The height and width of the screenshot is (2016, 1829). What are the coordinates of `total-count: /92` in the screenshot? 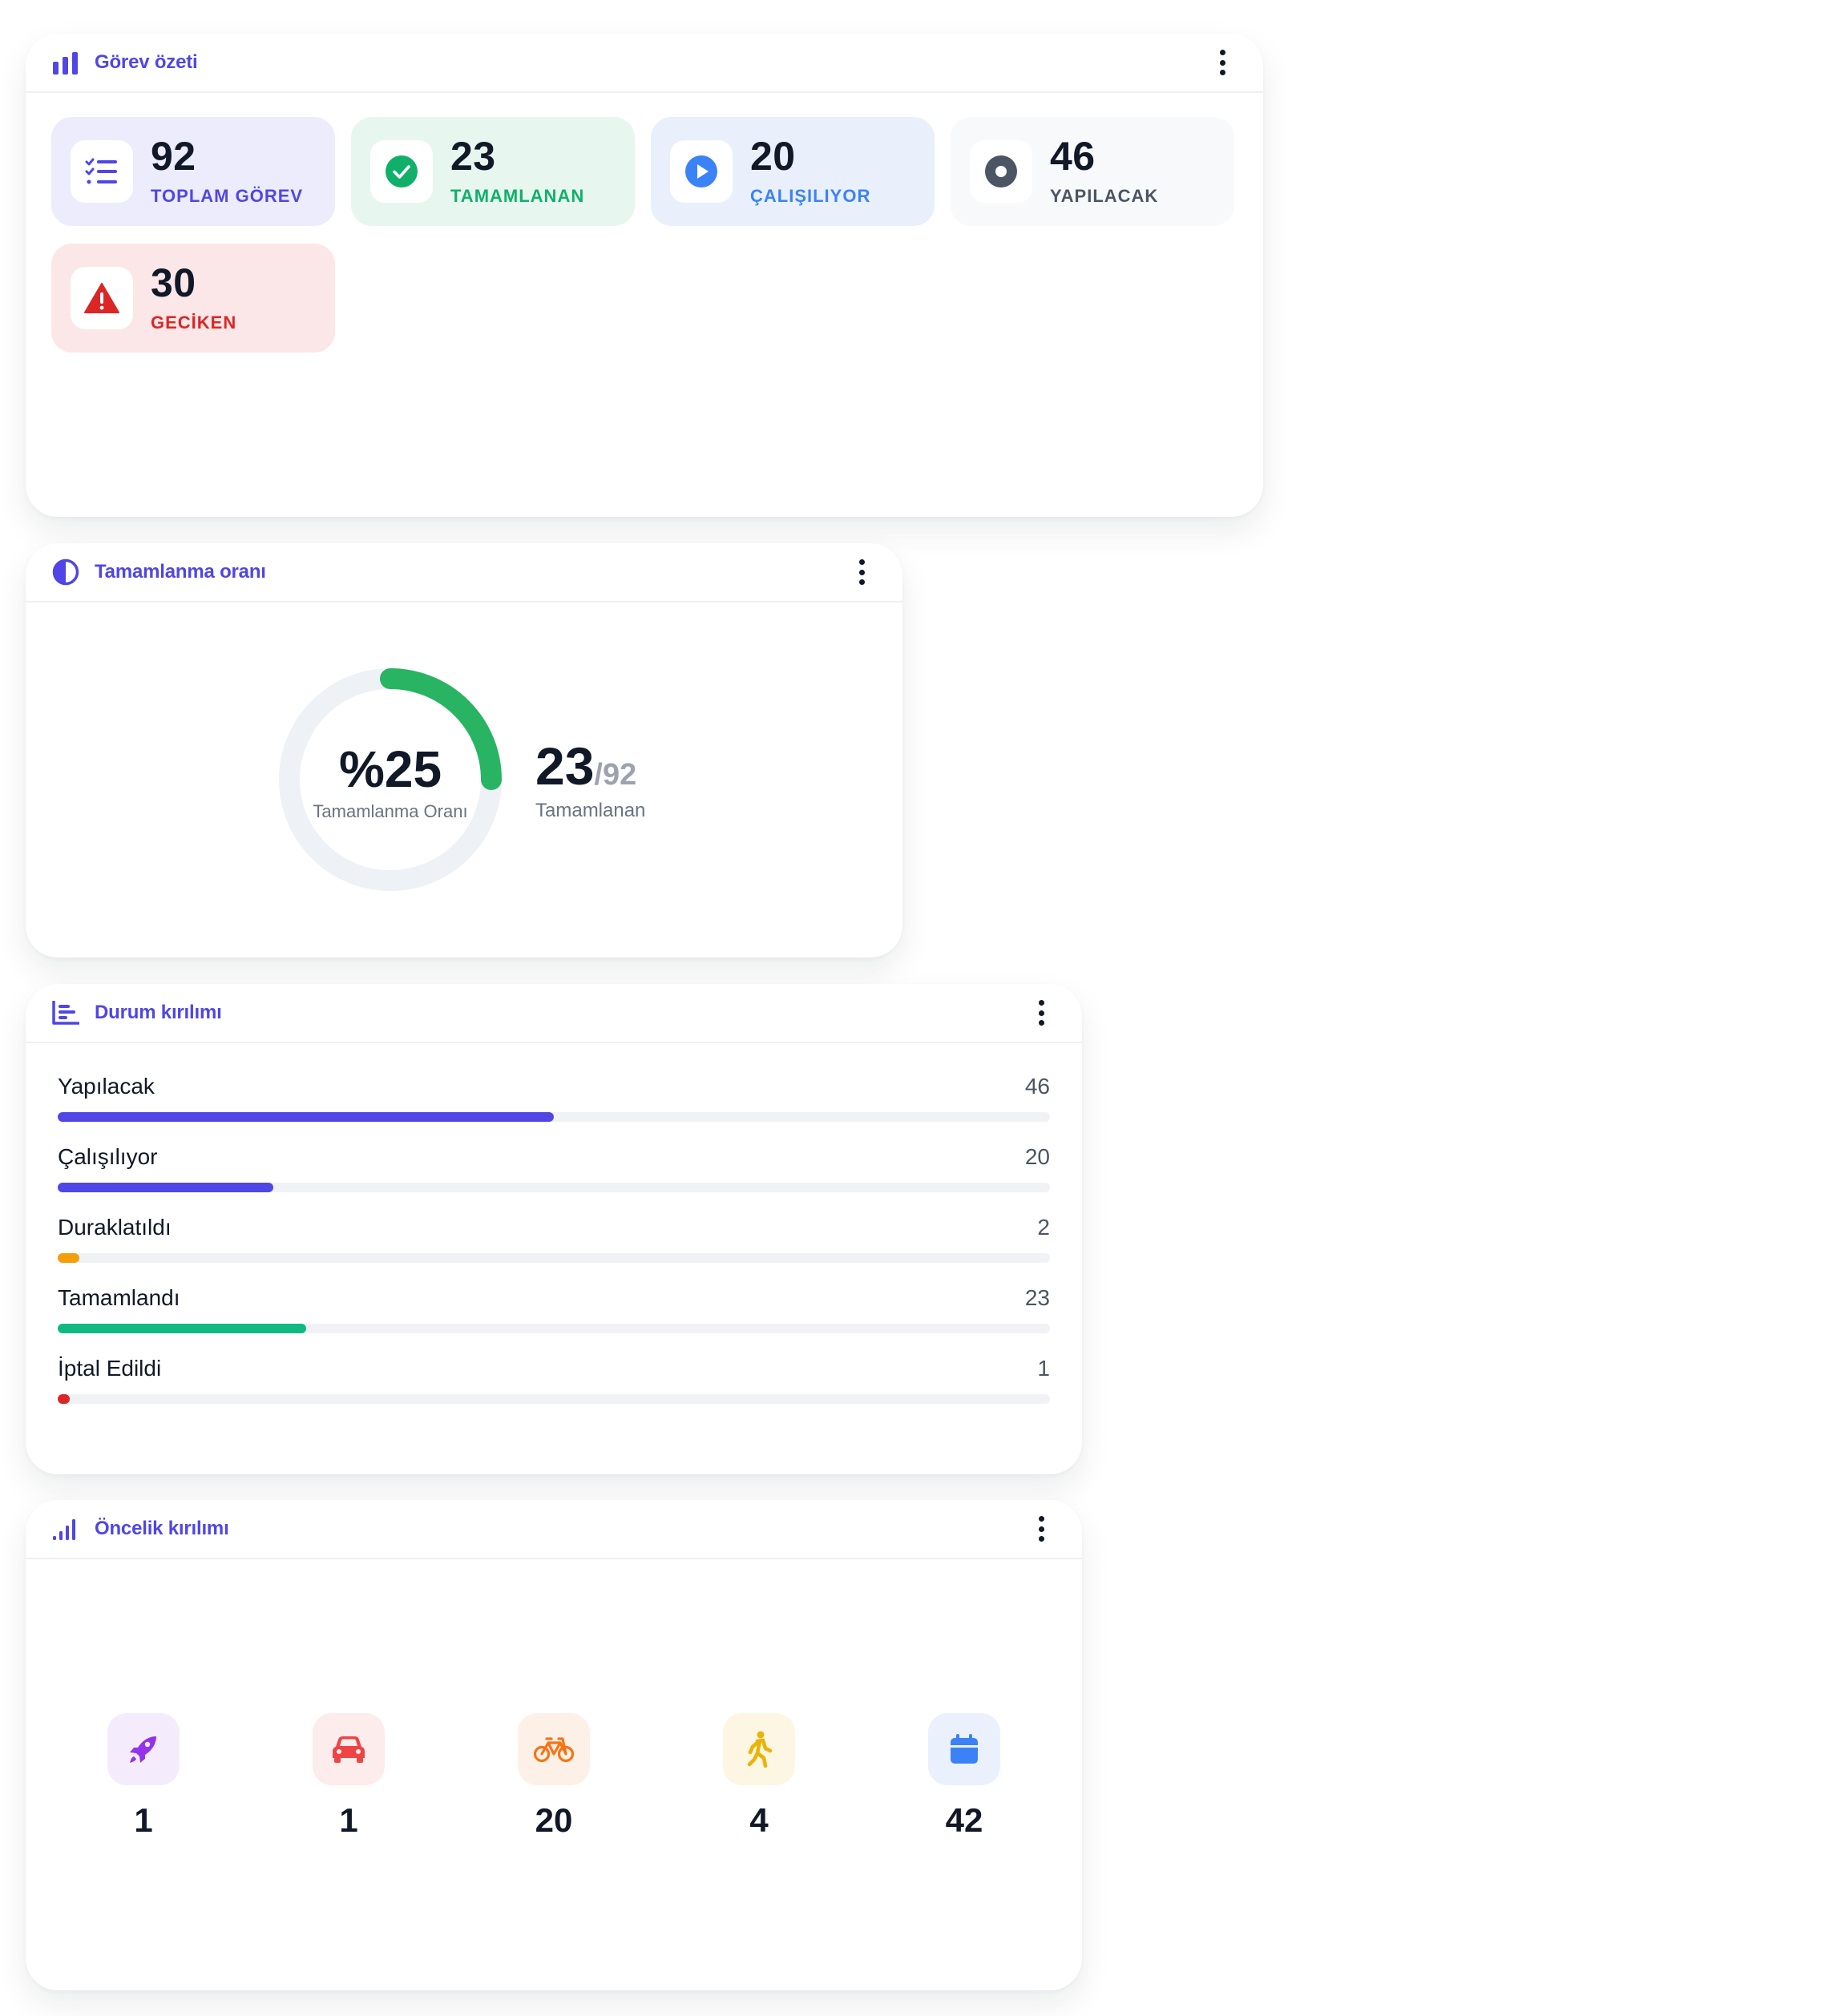 It's located at (615, 775).